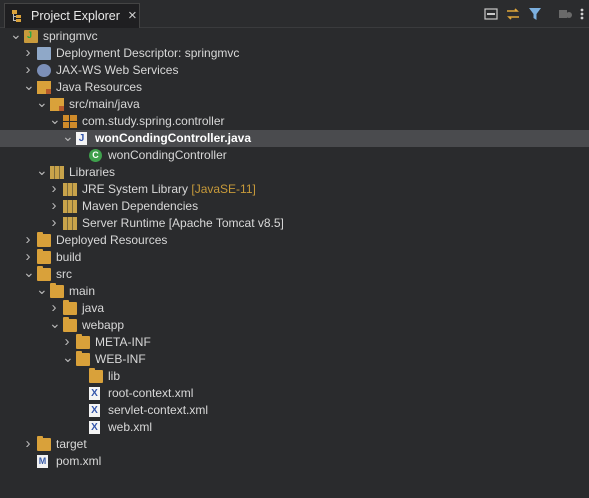 The image size is (589, 498). Describe the element at coordinates (294, 376) in the screenshot. I see `tree-item: lib` at that location.